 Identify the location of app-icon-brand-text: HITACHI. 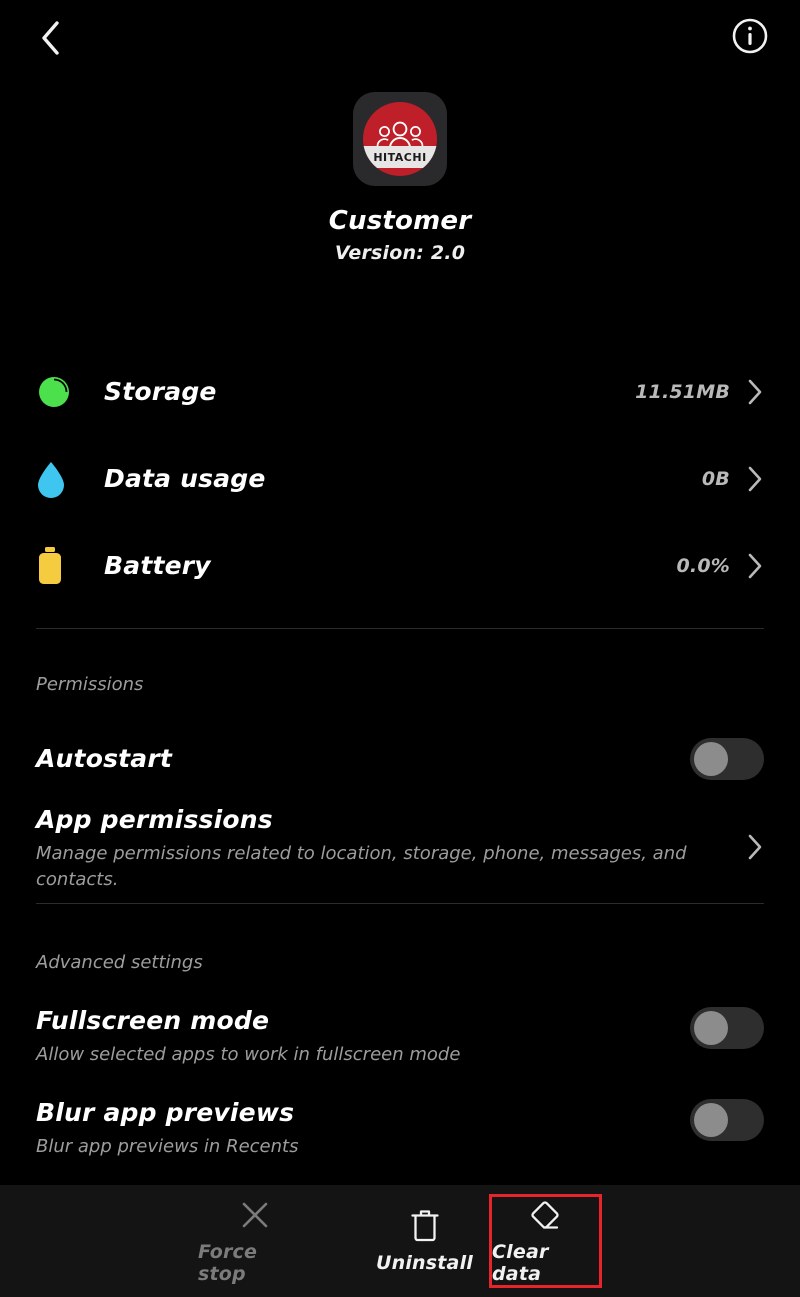
(400, 157).